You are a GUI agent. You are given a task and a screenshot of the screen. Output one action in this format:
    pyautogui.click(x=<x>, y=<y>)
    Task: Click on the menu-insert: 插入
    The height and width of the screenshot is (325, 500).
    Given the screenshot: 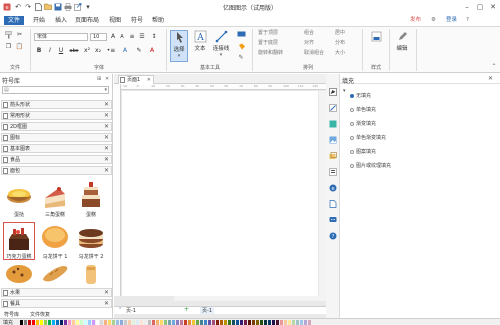 What is the action you would take?
    pyautogui.click(x=61, y=20)
    